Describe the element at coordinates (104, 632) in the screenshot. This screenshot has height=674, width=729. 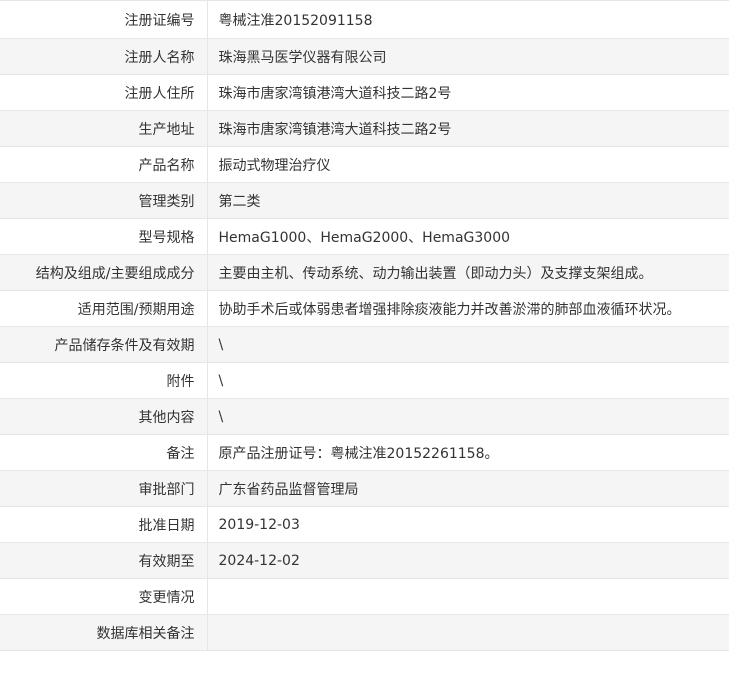
I see `field-label: 数据库相关备注` at that location.